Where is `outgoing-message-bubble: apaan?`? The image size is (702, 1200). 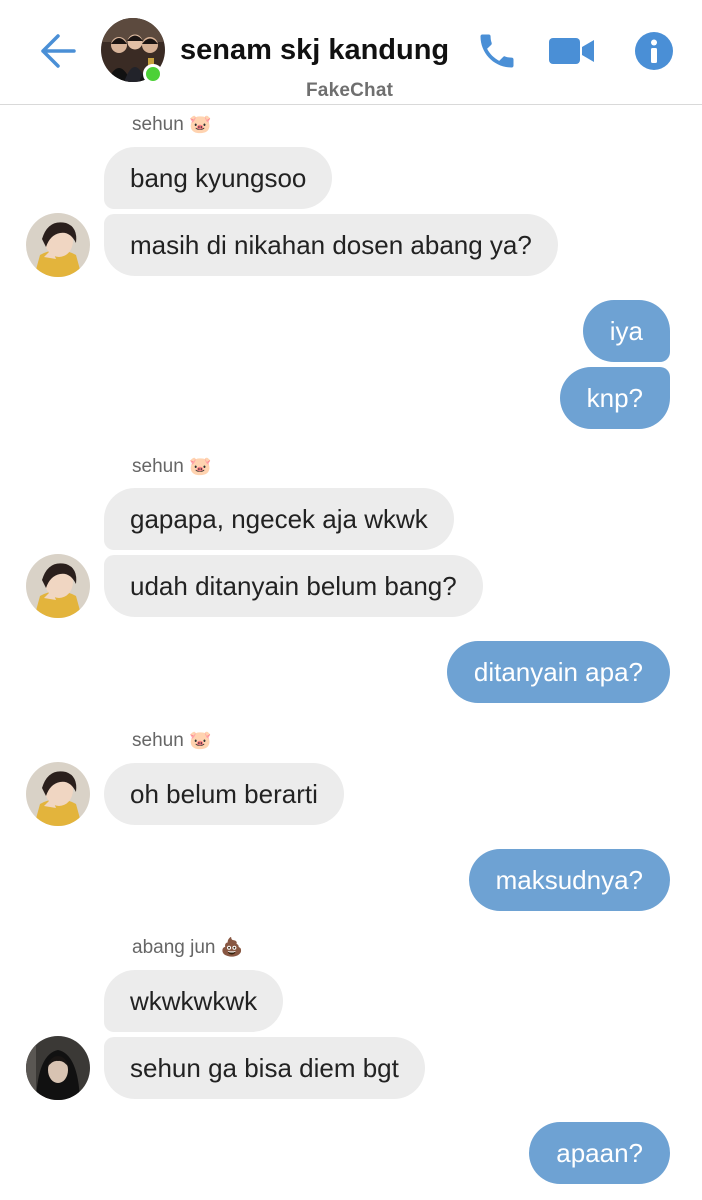
outgoing-message-bubble: apaan? is located at coordinates (599, 1153).